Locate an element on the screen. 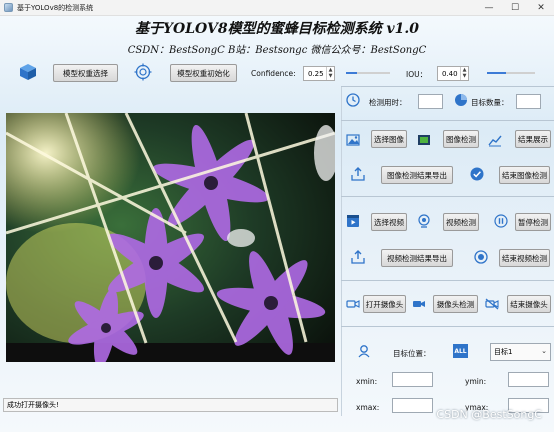 Image resolution: width=554 pixels, height=432 pixels. window-title: 基于YOLOv8的检测系统 is located at coordinates (55, 7).